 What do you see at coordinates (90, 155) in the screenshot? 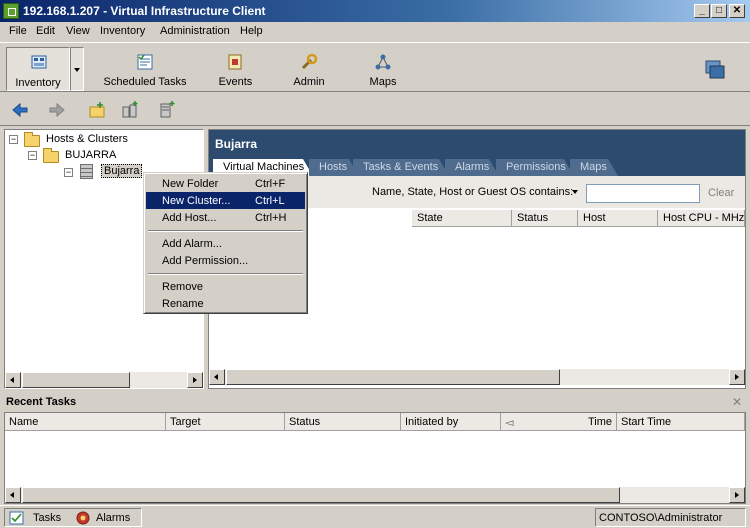
I see `tree-item-bujarra-folder: BUJARRA` at bounding box center [90, 155].